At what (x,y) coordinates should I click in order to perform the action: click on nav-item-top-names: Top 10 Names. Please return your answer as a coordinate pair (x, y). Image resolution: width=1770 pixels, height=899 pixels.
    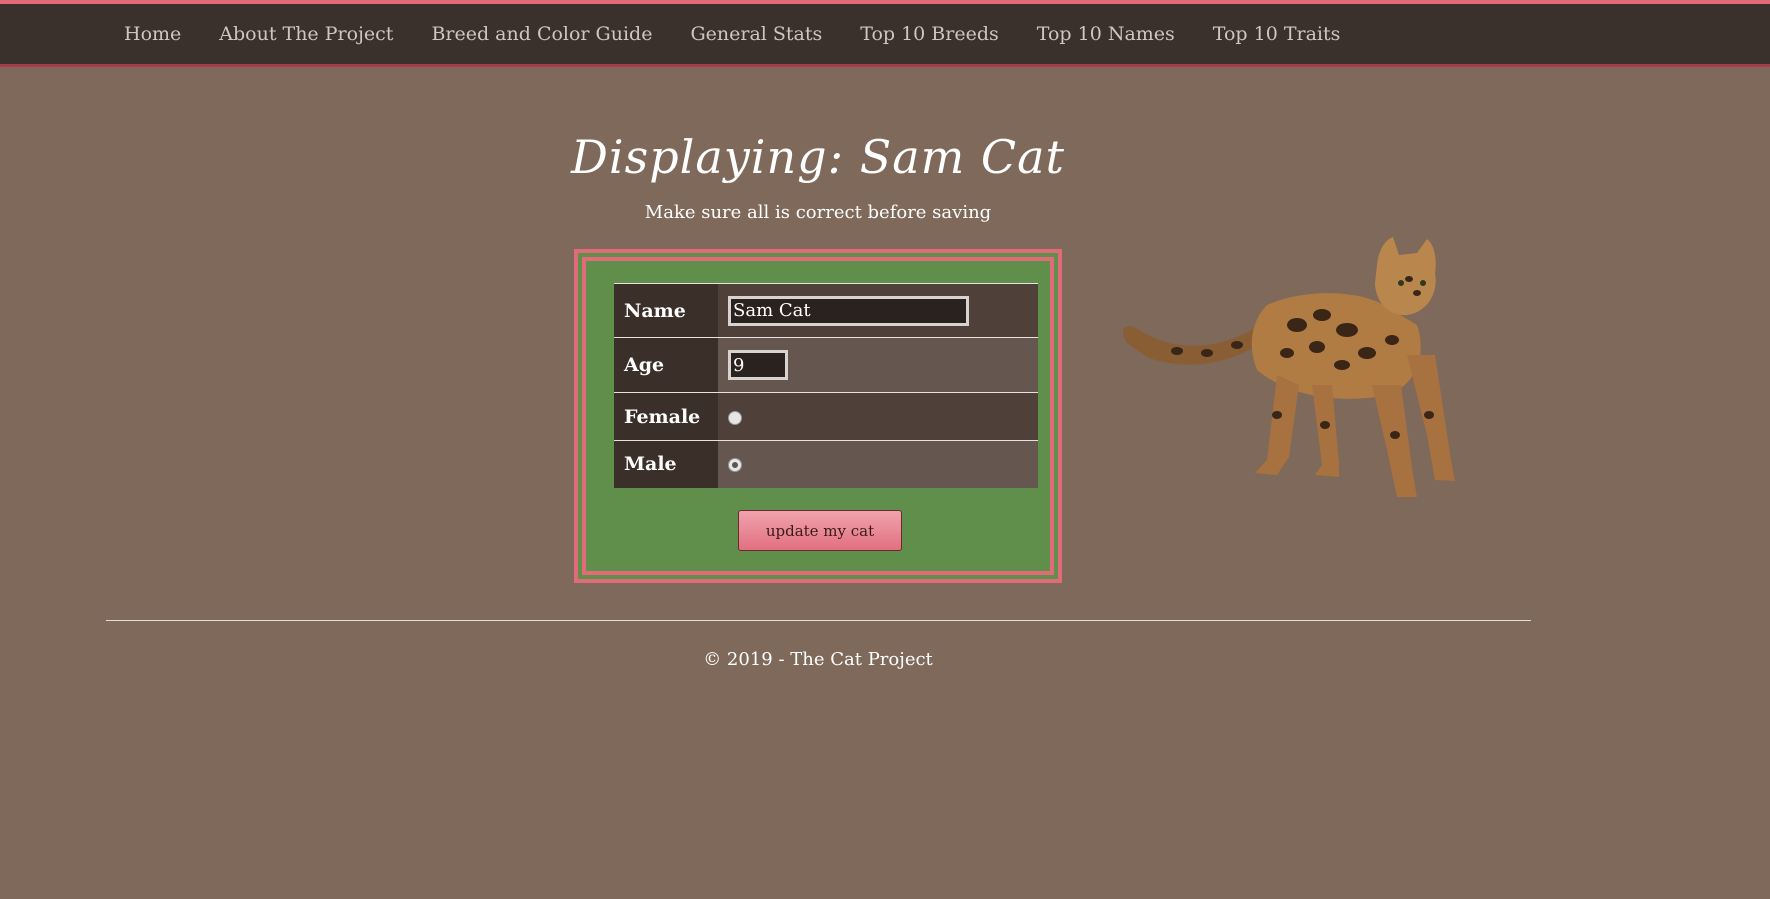
    Looking at the image, I should click on (1106, 34).